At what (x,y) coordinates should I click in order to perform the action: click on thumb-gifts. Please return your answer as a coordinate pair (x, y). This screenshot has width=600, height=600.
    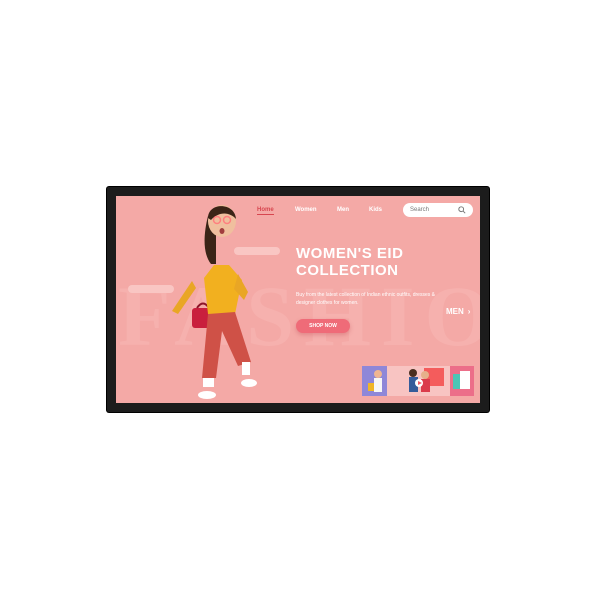
    Looking at the image, I should click on (462, 381).